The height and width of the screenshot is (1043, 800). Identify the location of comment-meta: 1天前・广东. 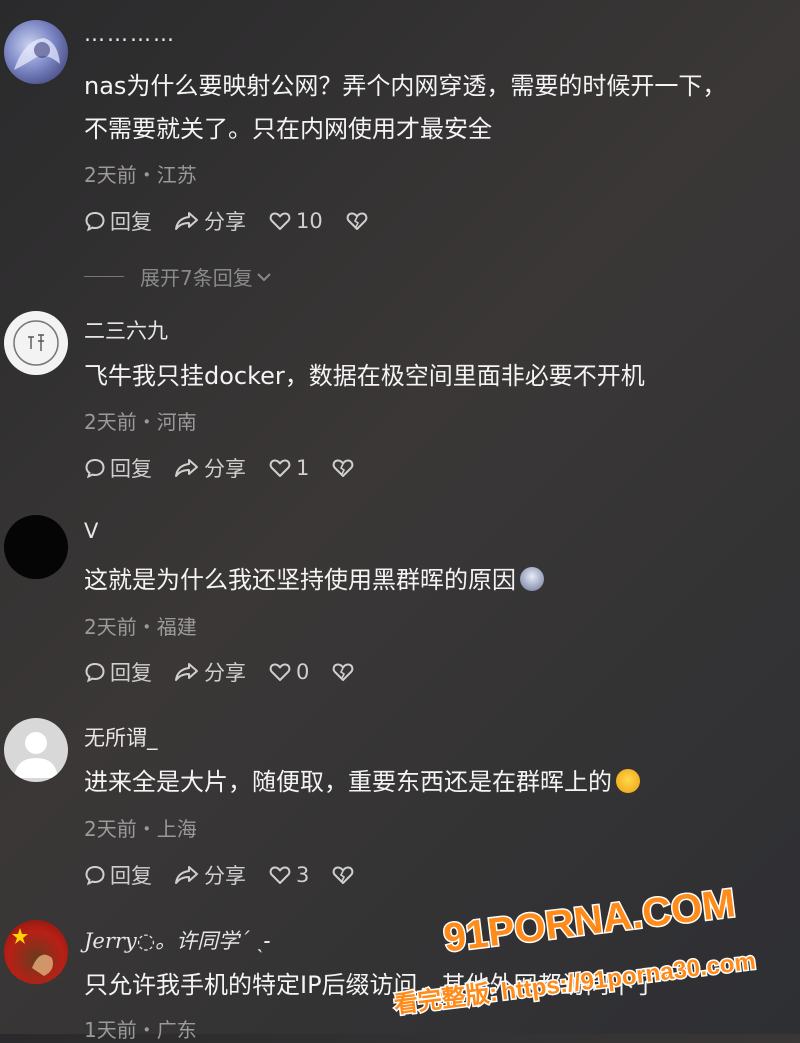
(140, 1030).